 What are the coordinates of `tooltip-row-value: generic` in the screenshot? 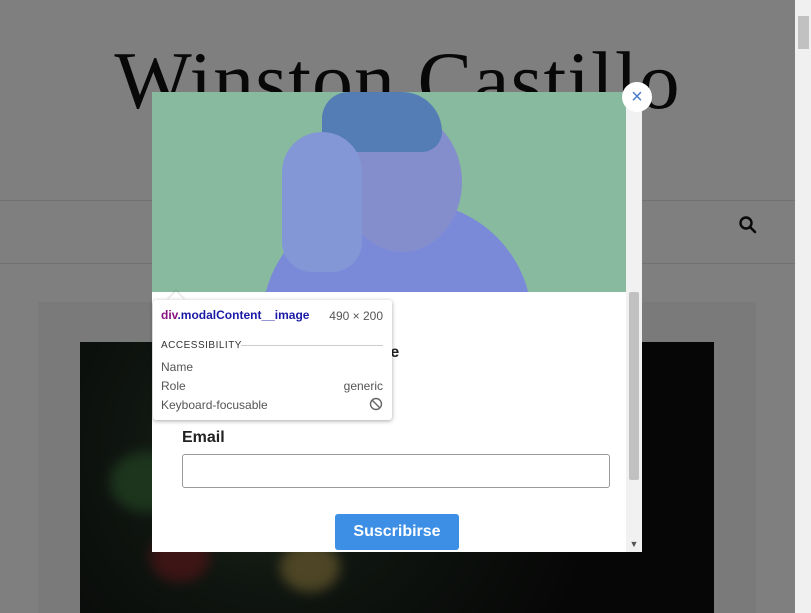 It's located at (363, 386).